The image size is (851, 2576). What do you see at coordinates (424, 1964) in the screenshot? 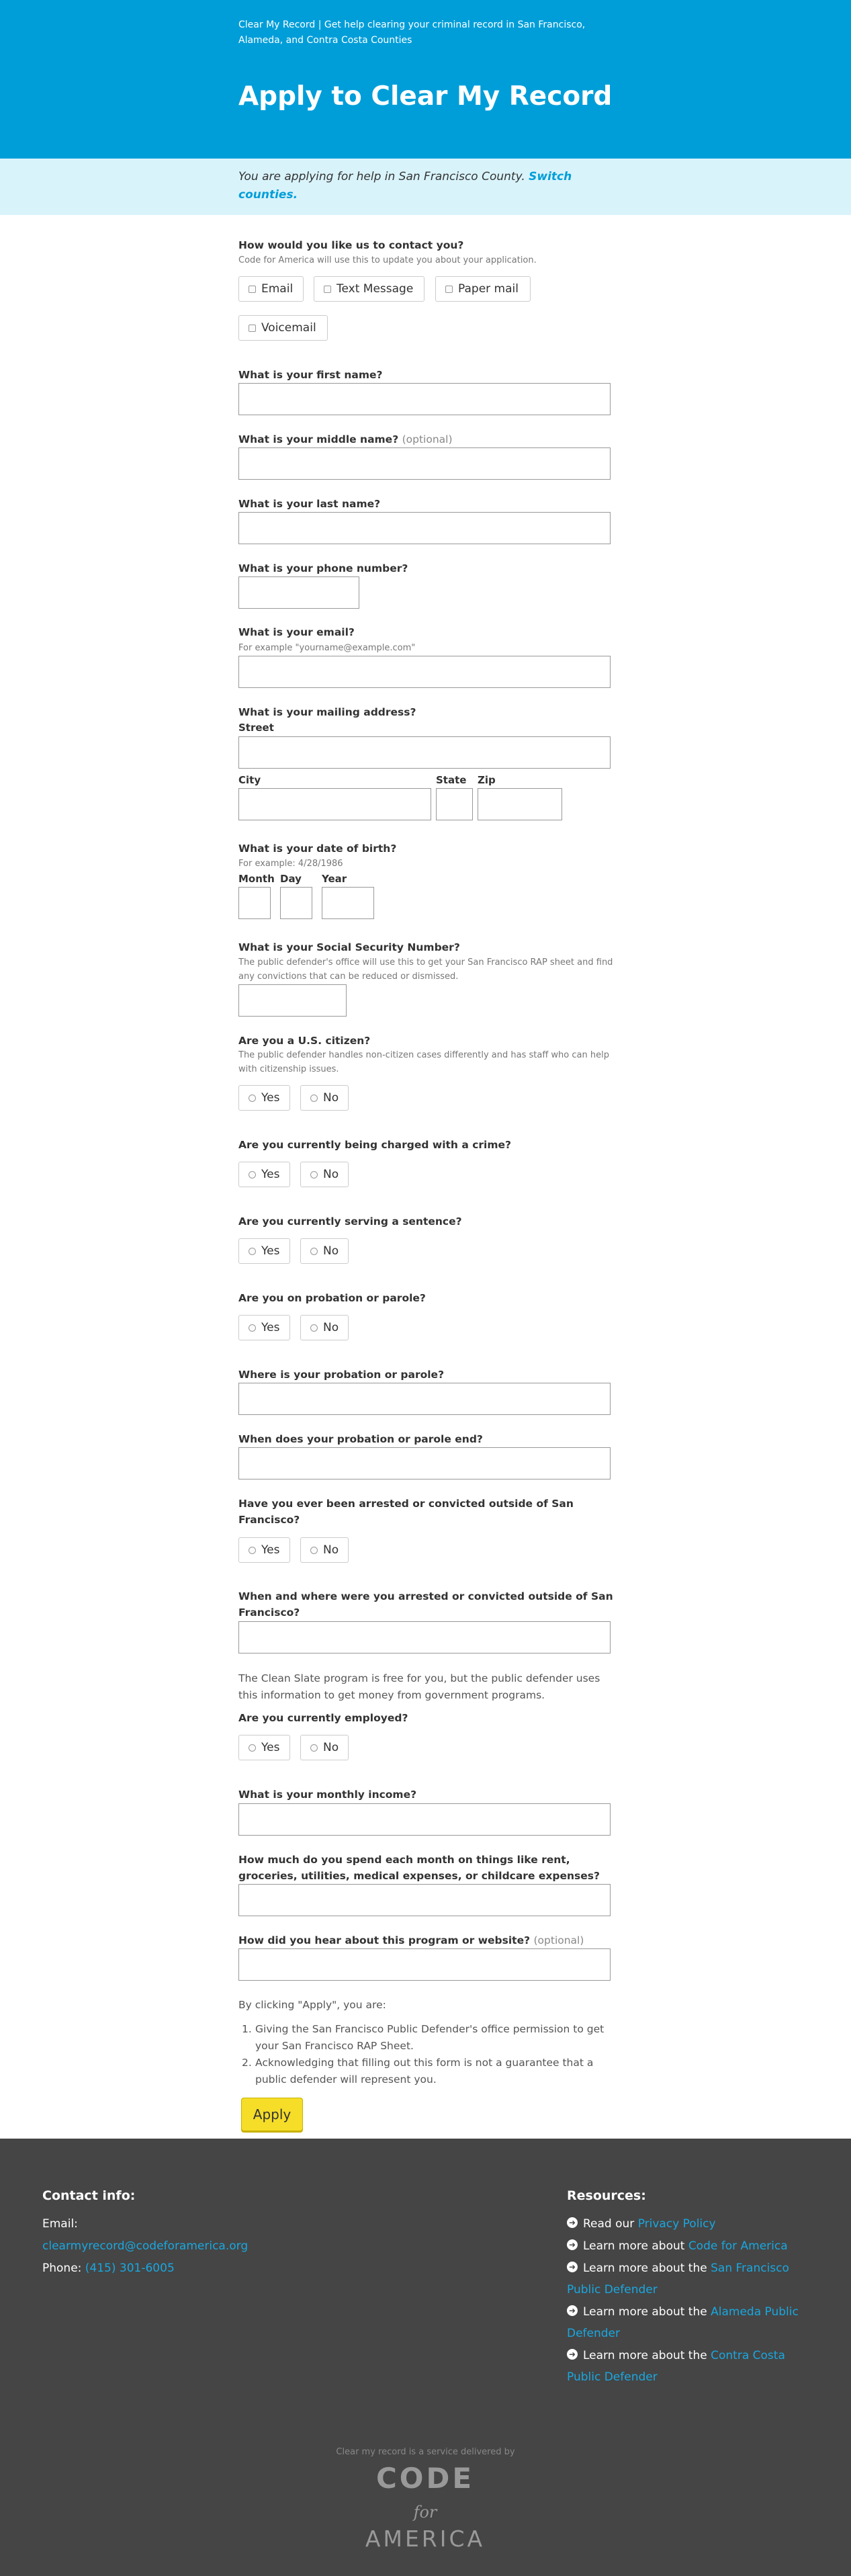
I see `heard-input` at bounding box center [424, 1964].